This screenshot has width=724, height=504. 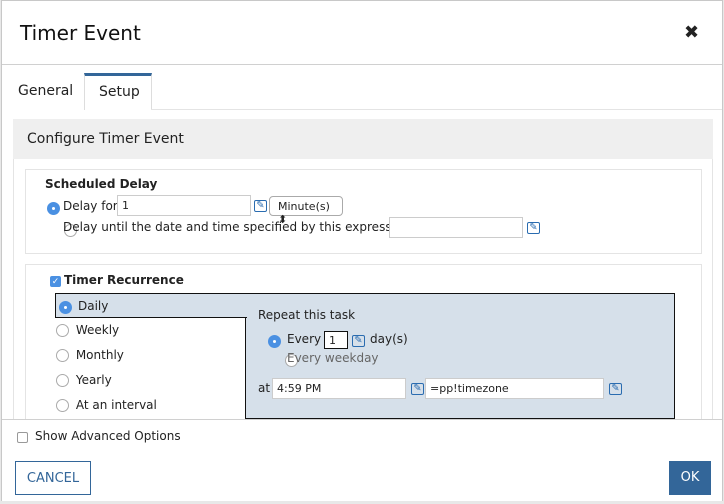 What do you see at coordinates (304, 339) in the screenshot?
I see `every-label: Every` at bounding box center [304, 339].